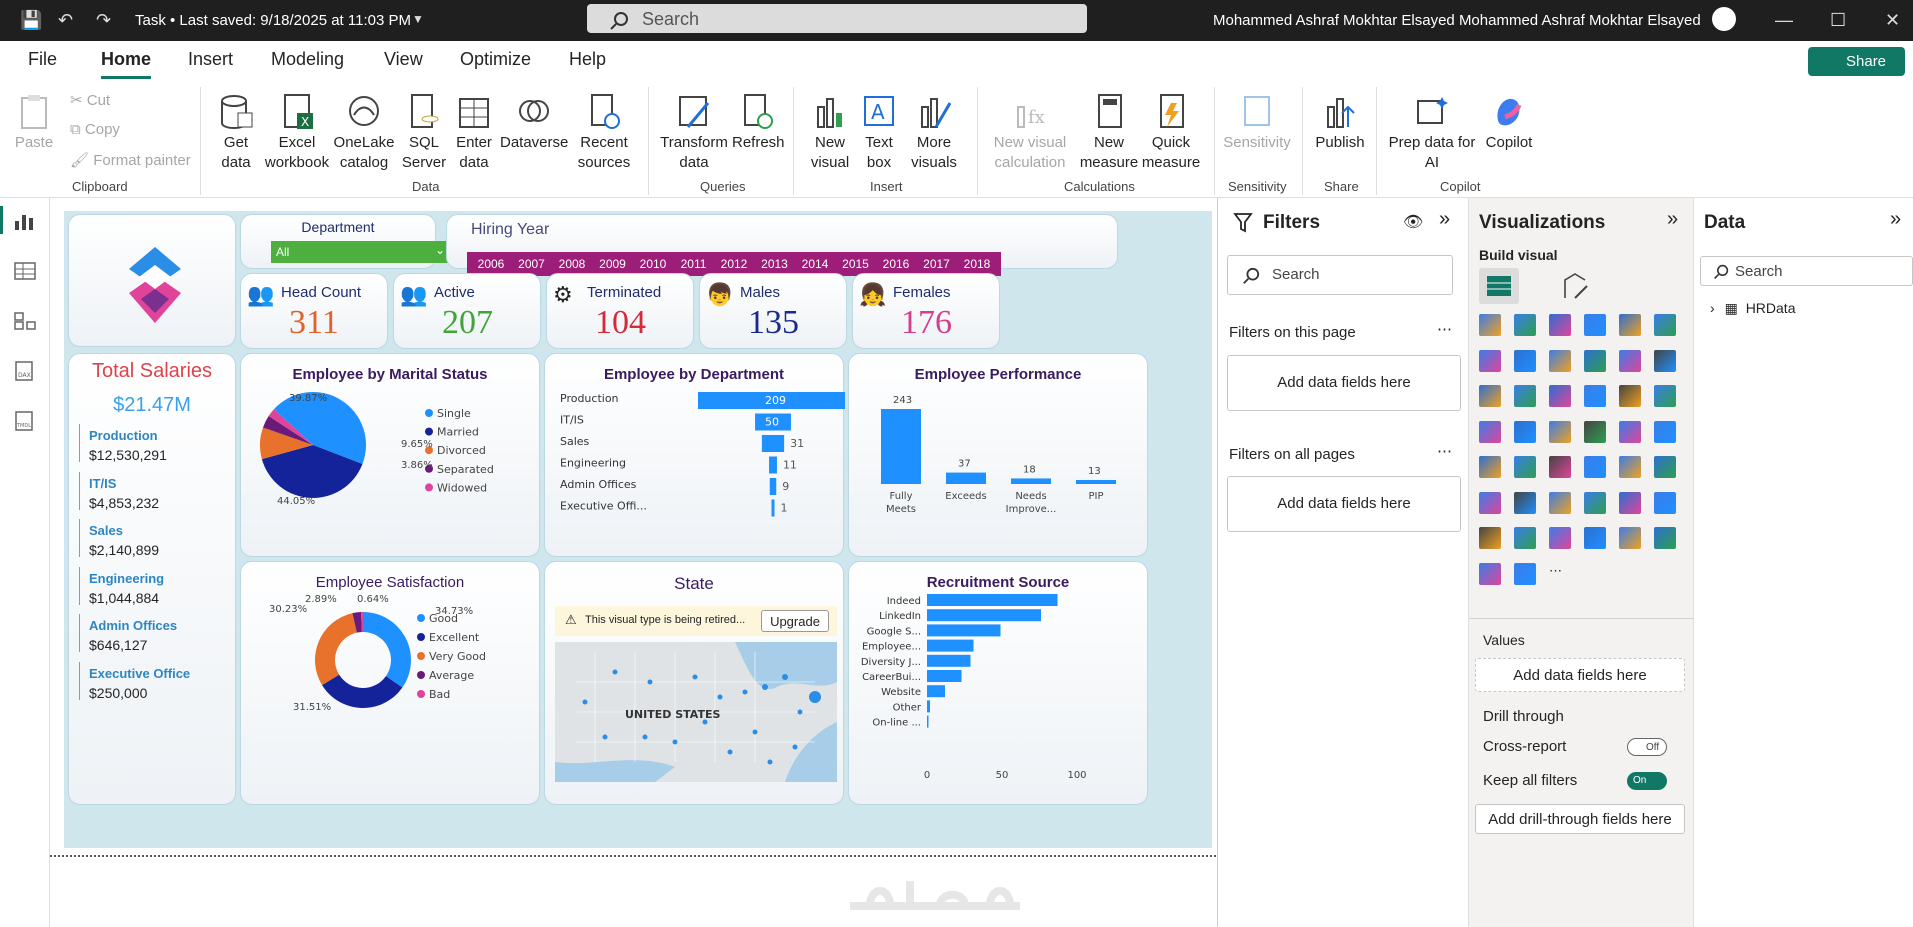 Image resolution: width=1913 pixels, height=927 pixels. I want to click on filters-all-drop: Add data fields here, so click(1344, 504).